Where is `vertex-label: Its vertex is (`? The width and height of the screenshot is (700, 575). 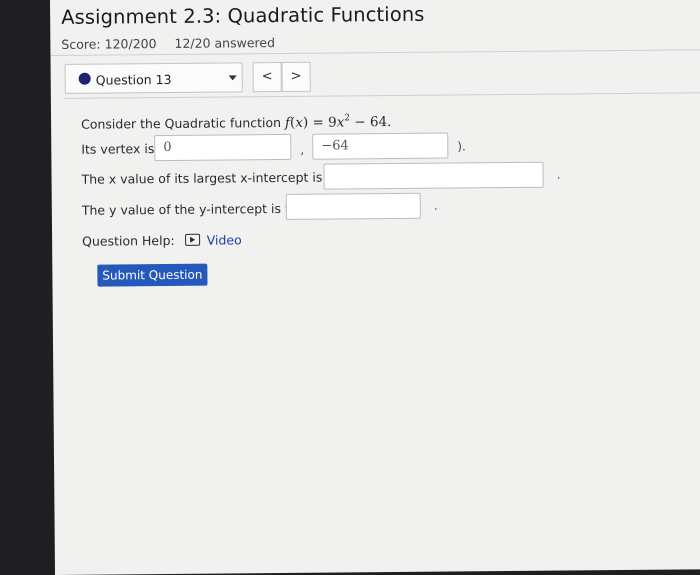 vertex-label: Its vertex is ( is located at coordinates (122, 149).